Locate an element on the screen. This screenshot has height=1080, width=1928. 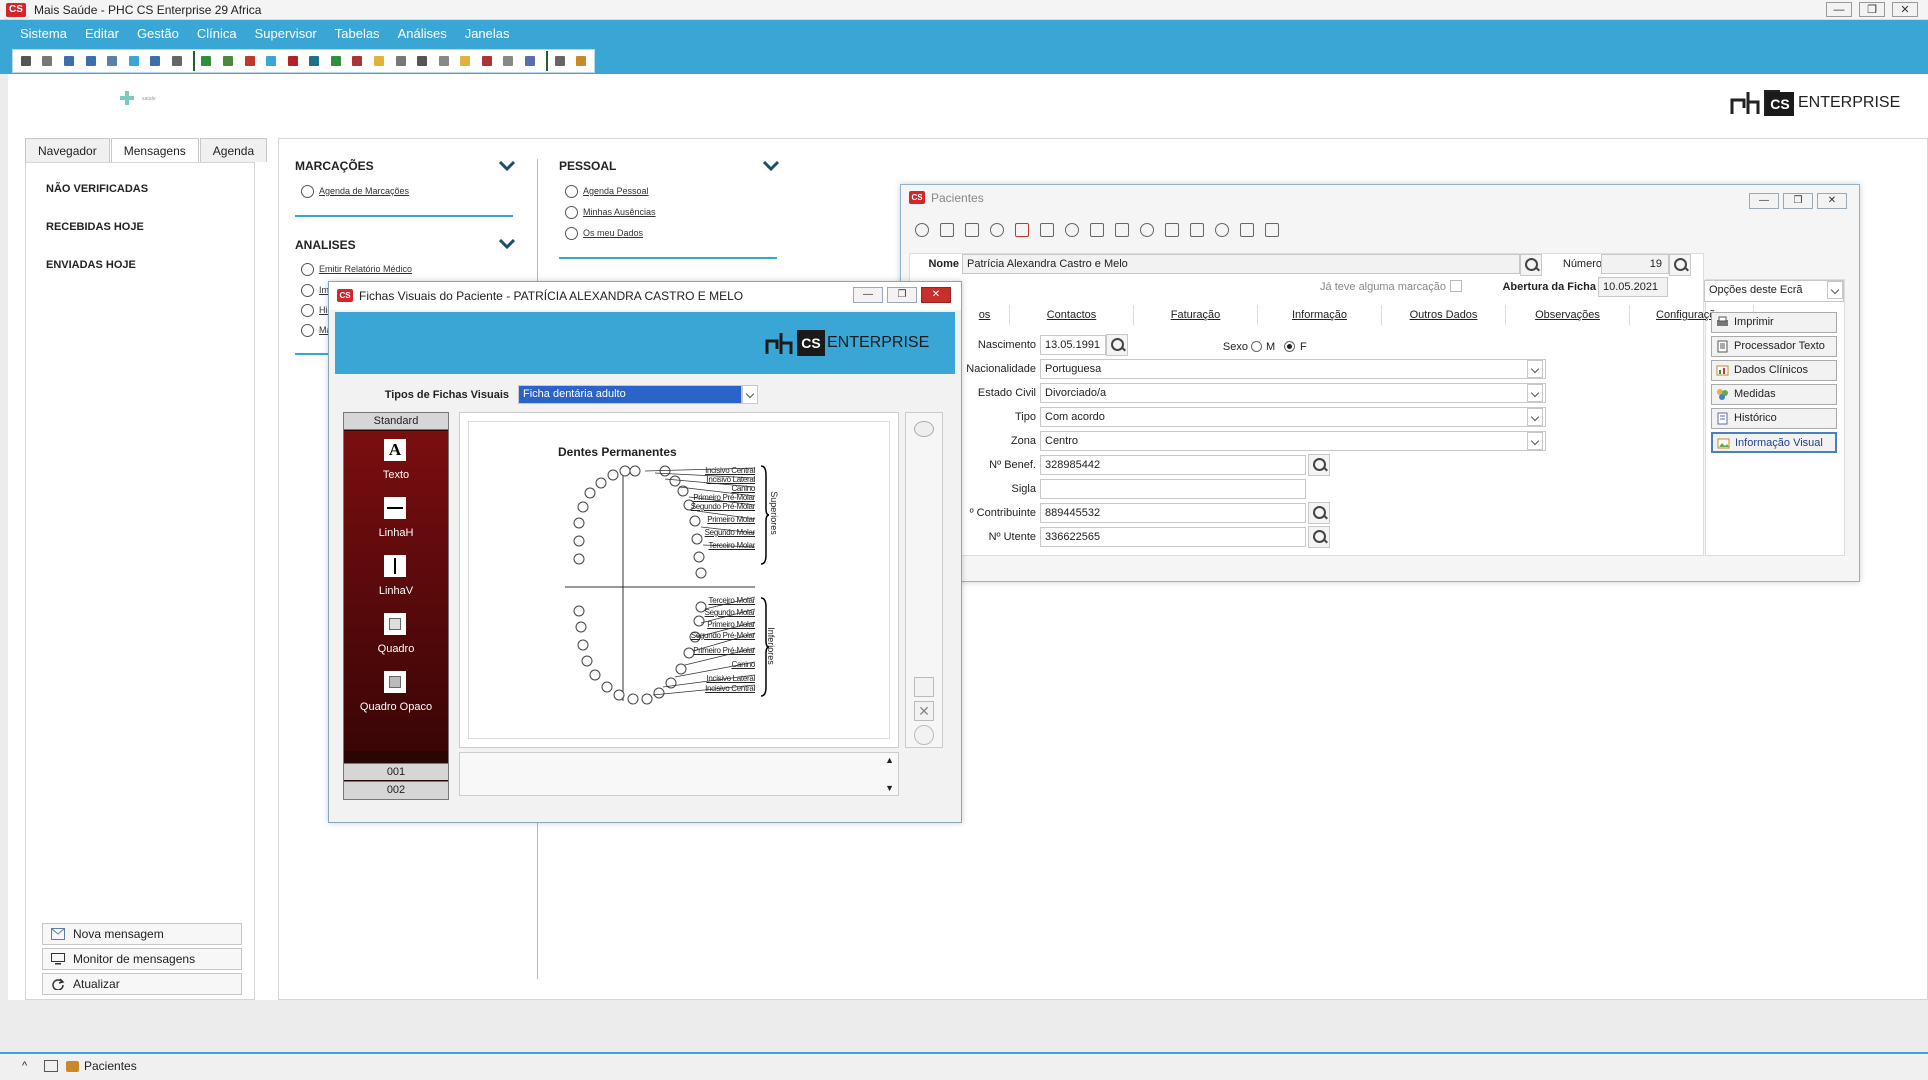
chevron-up-icon: ^ is located at coordinates (24, 1066).